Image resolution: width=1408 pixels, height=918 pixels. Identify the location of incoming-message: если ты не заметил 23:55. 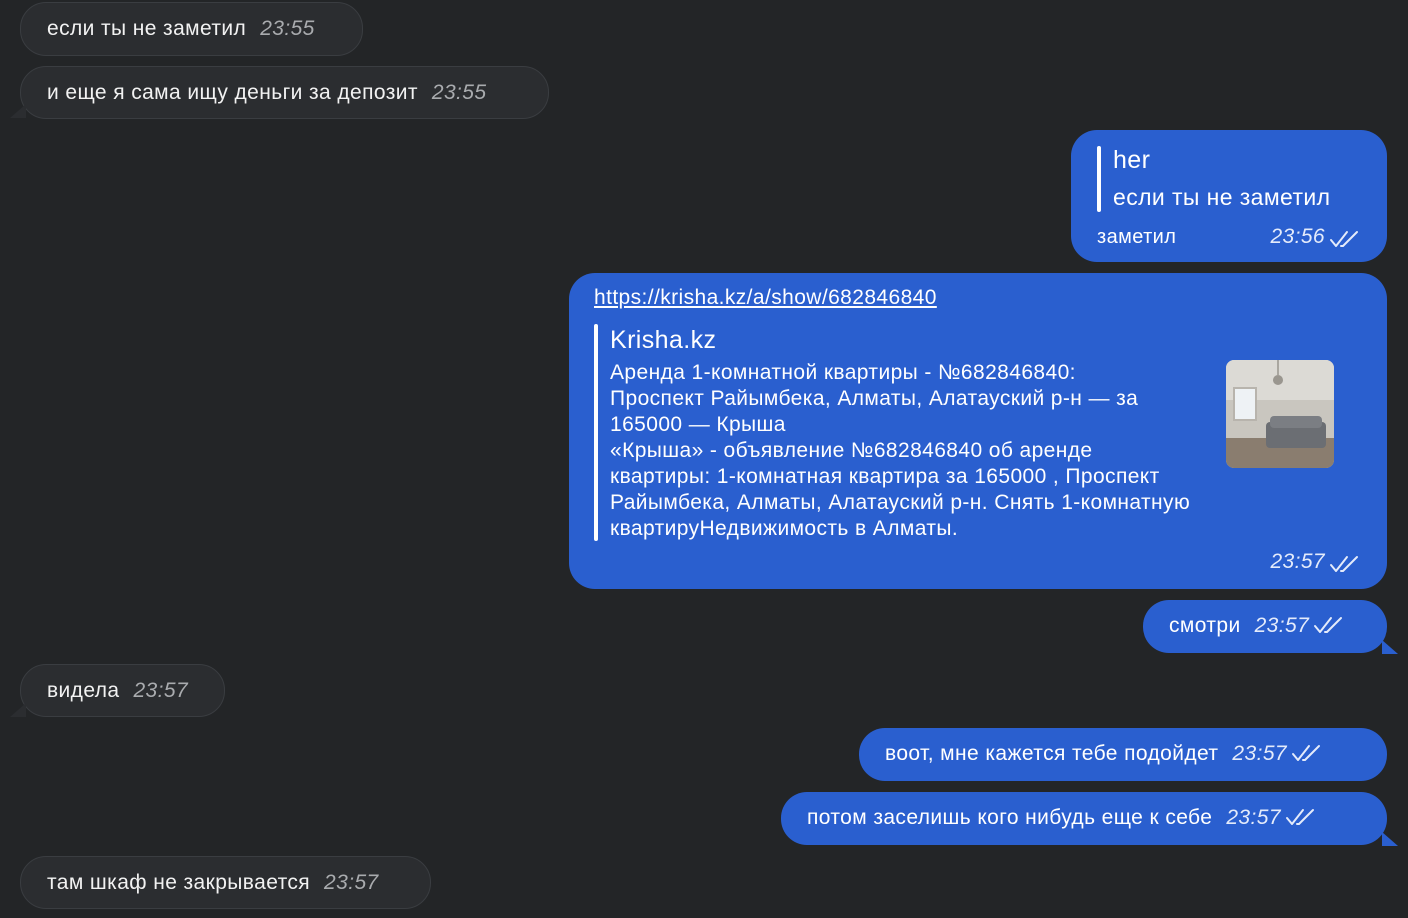
(191, 29).